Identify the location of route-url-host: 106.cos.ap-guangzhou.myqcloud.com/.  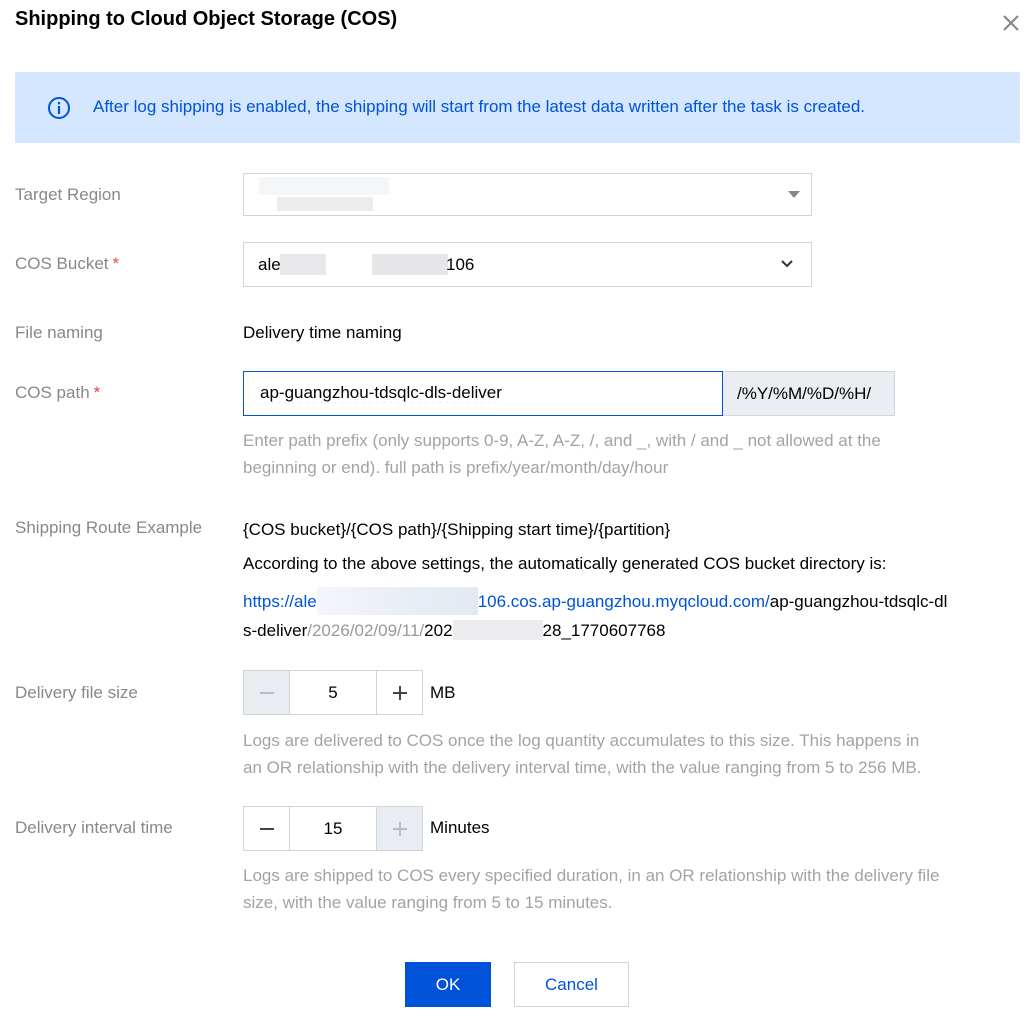
(623, 601).